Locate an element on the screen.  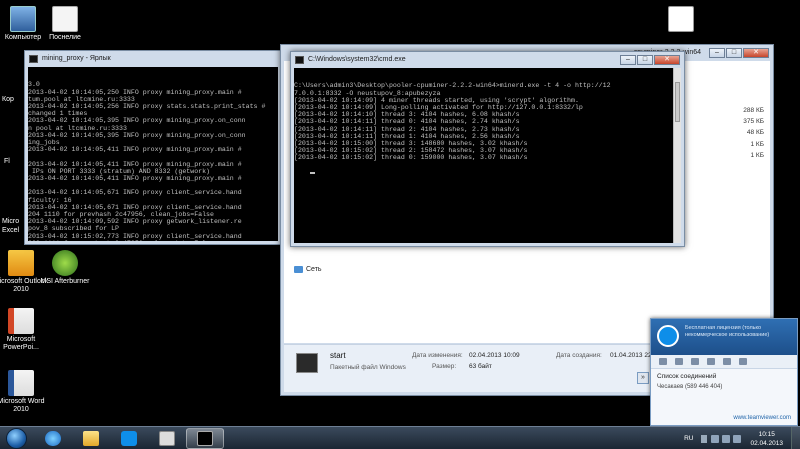
nav-item-label: Сеть is located at coordinates (314, 269).